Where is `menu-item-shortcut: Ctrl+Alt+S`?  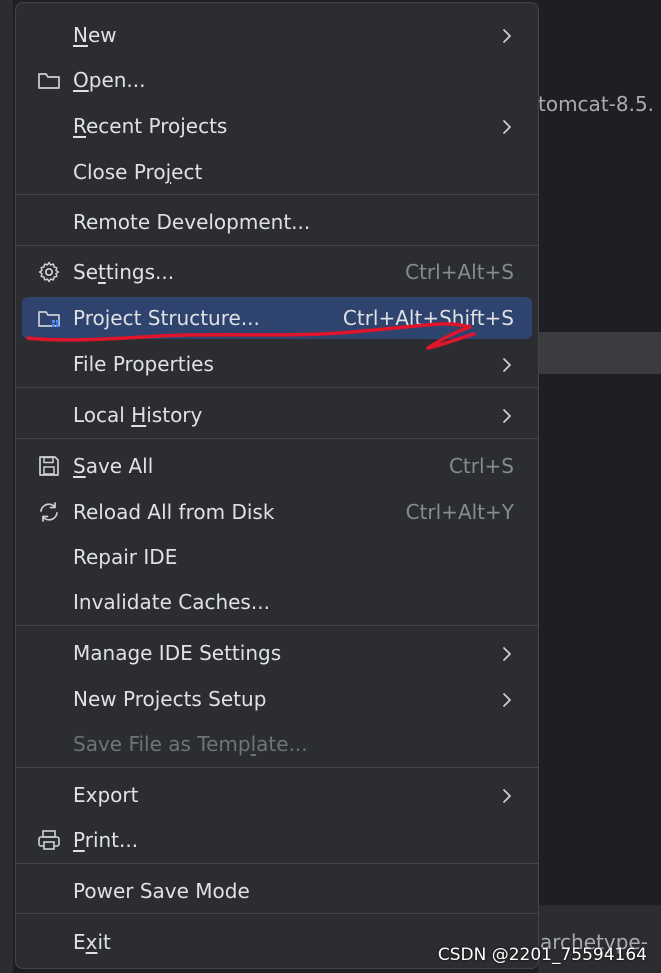
menu-item-shortcut: Ctrl+Alt+S is located at coordinates (459, 272).